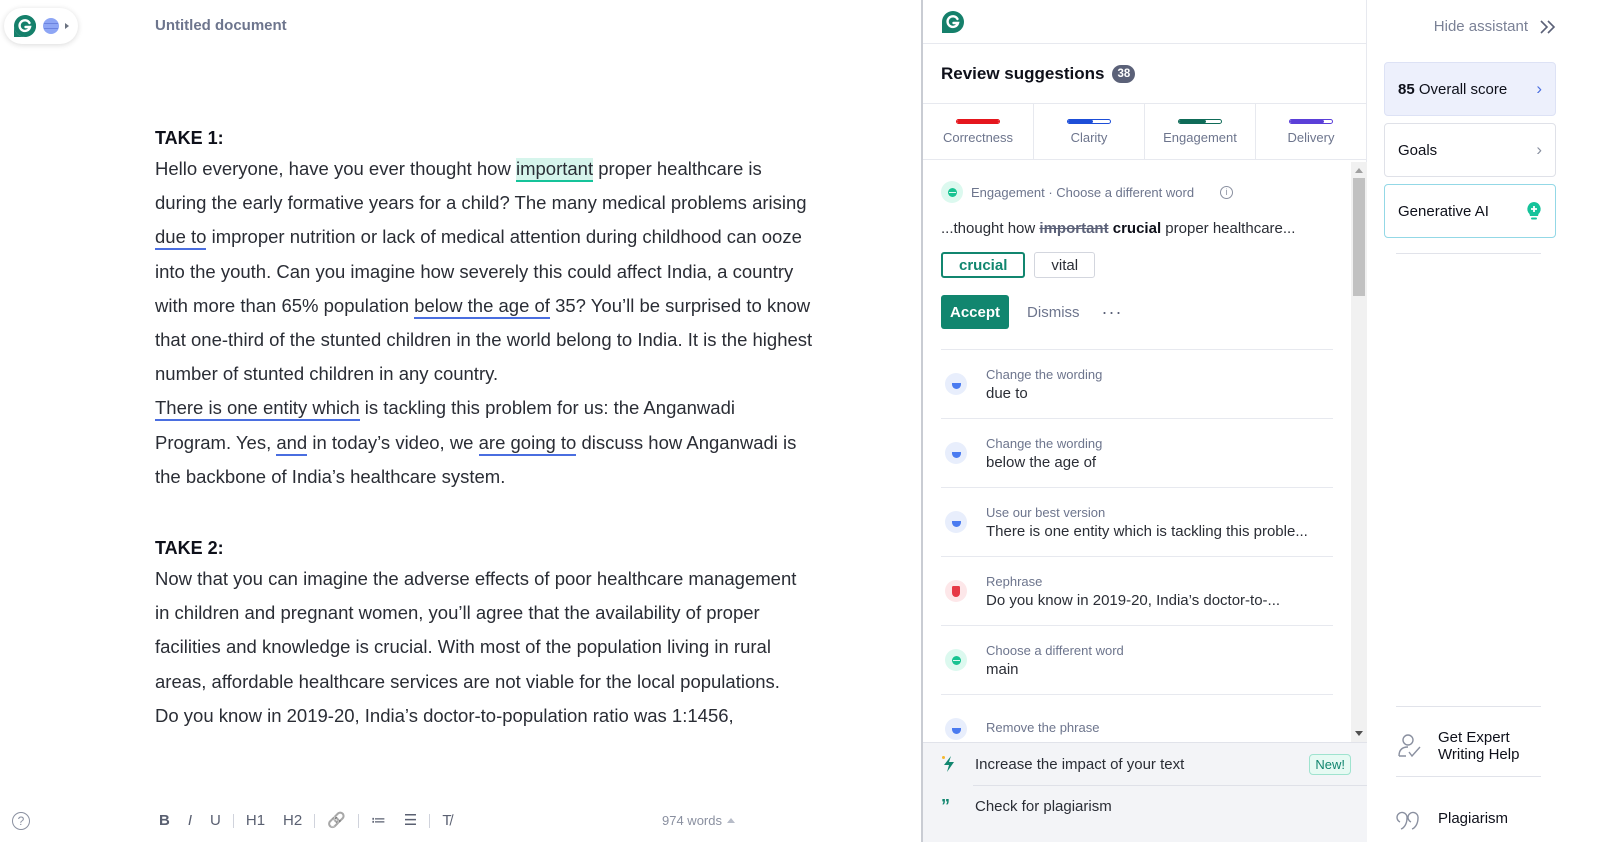 This screenshot has width=1600, height=842. Describe the element at coordinates (1200, 131) in the screenshot. I see `tab-engagement: Engagement` at that location.